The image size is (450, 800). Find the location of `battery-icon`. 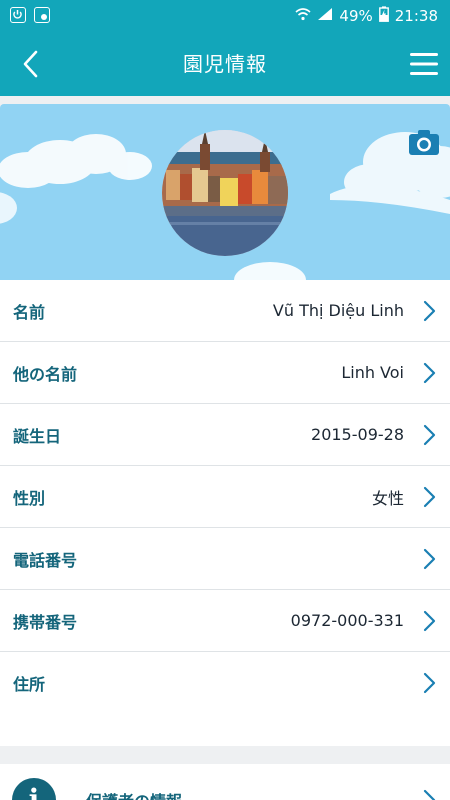

battery-icon is located at coordinates (383, 16).